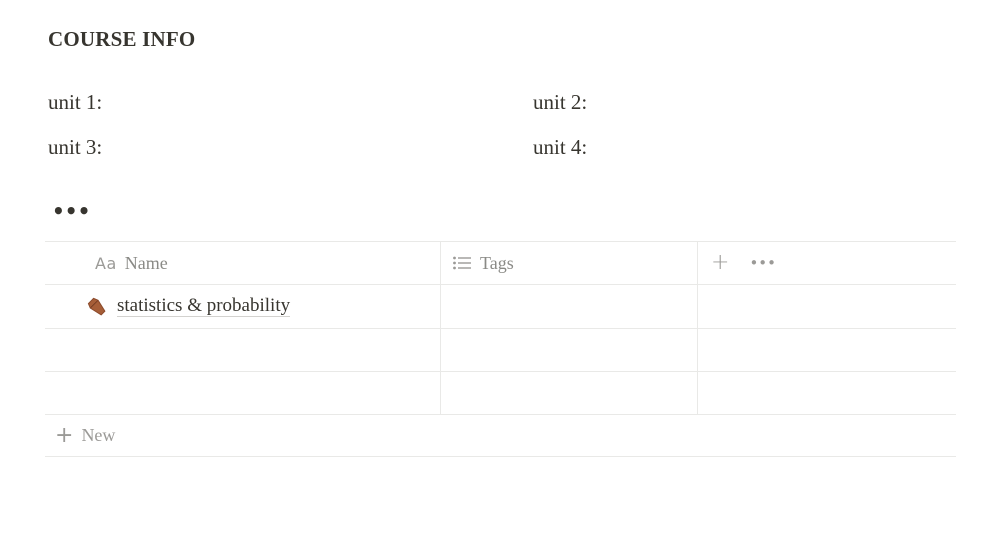 The height and width of the screenshot is (534, 1005). I want to click on unit-4-label: unit 4:, so click(560, 147).